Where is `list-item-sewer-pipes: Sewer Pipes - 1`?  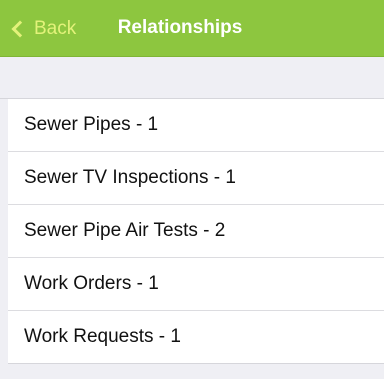 list-item-sewer-pipes: Sewer Pipes - 1 is located at coordinates (196, 125).